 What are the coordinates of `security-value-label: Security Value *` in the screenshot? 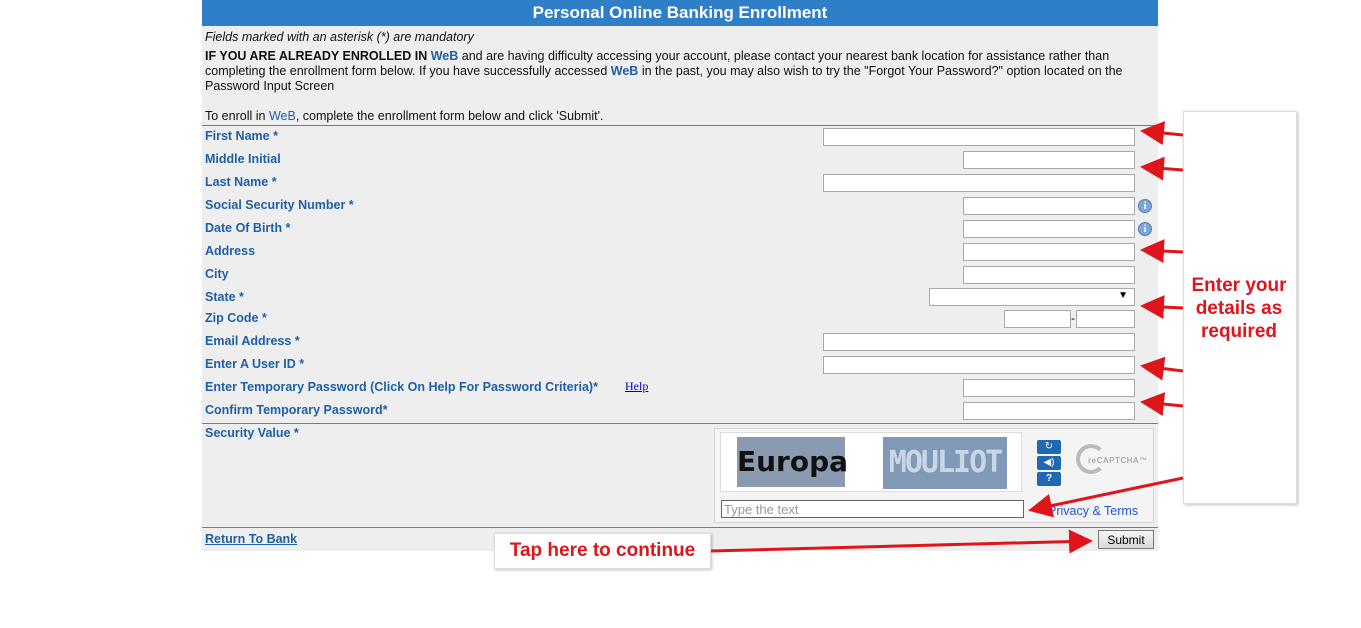 It's located at (252, 433).